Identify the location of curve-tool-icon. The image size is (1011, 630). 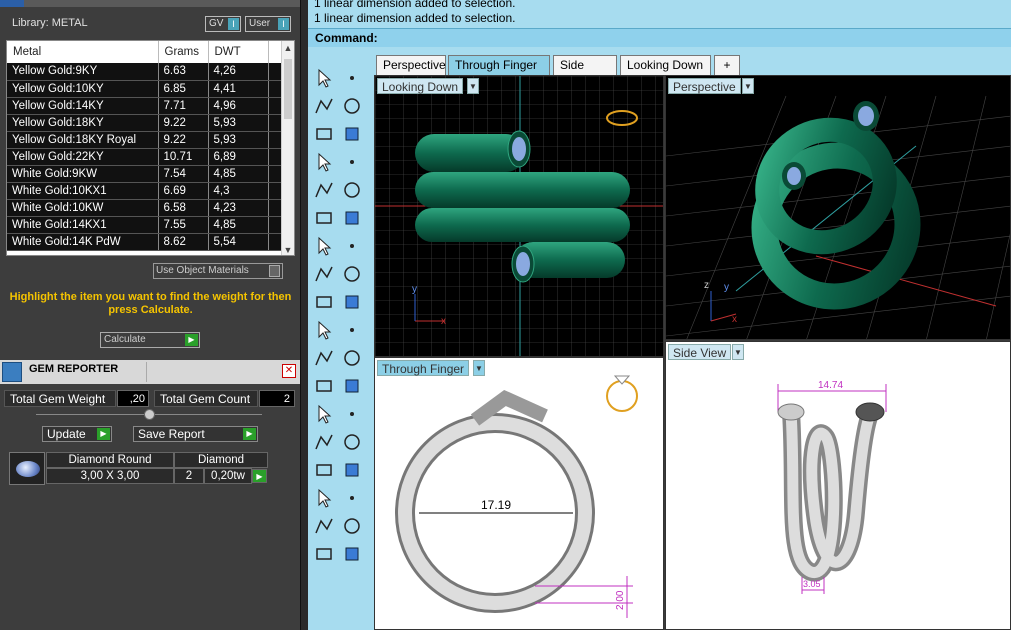
(324, 386).